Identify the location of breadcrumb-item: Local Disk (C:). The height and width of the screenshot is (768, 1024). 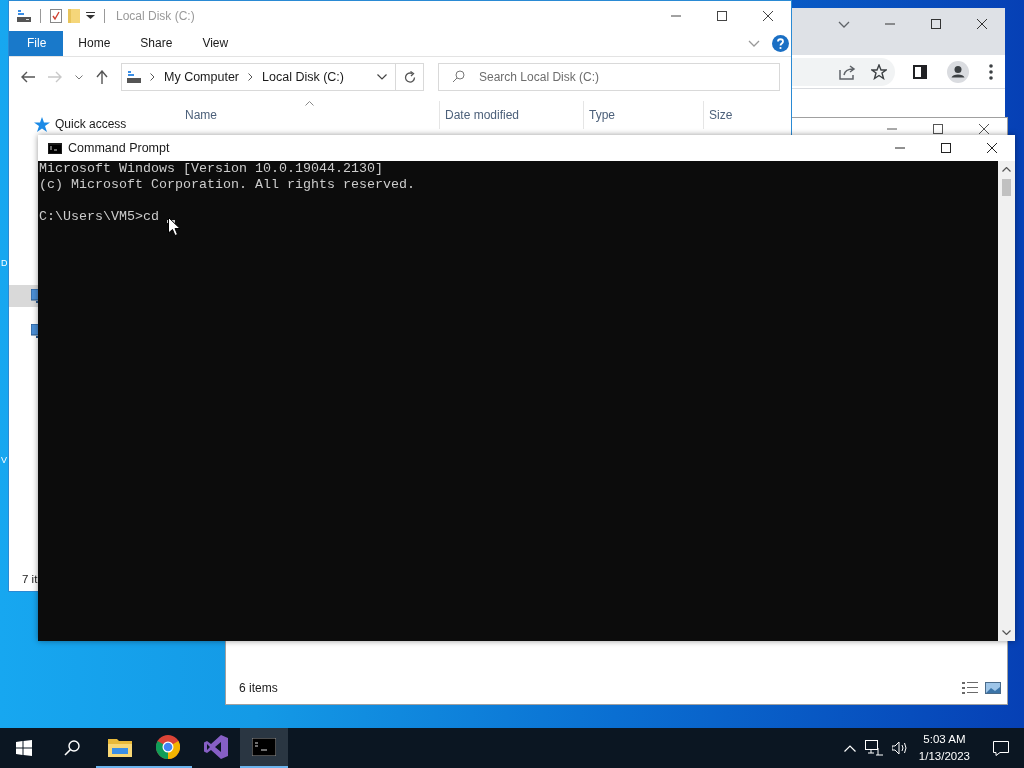
(303, 77).